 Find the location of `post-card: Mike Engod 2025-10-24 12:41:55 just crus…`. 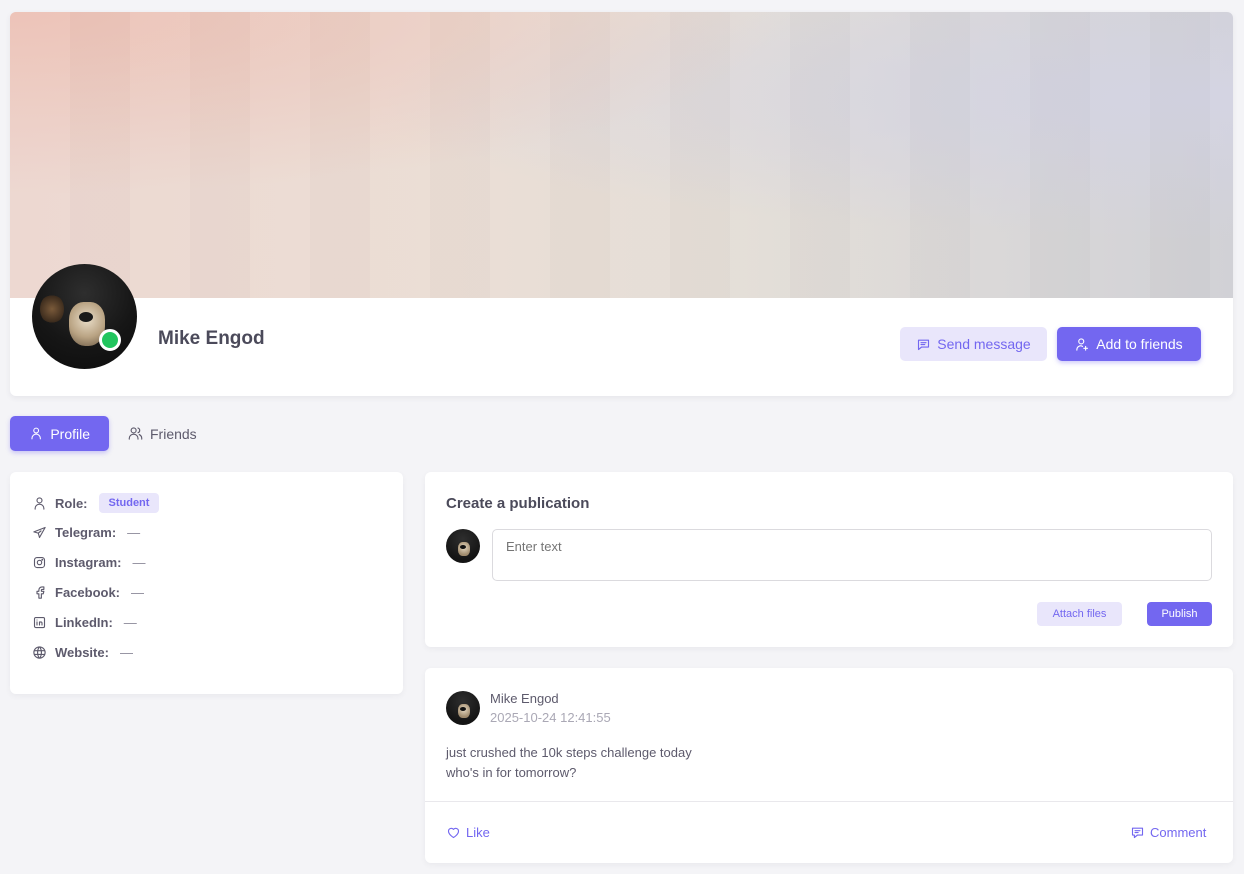

post-card: Mike Engod 2025-10-24 12:41:55 just crus… is located at coordinates (829, 765).